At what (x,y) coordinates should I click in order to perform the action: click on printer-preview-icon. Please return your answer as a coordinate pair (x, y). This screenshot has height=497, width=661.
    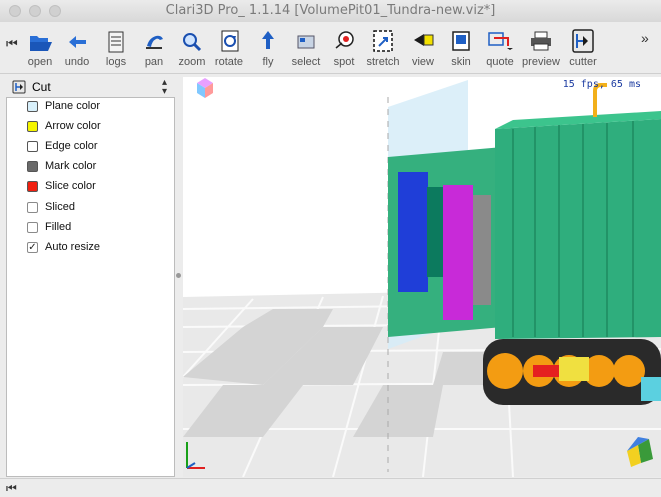
    Looking at the image, I should click on (541, 41).